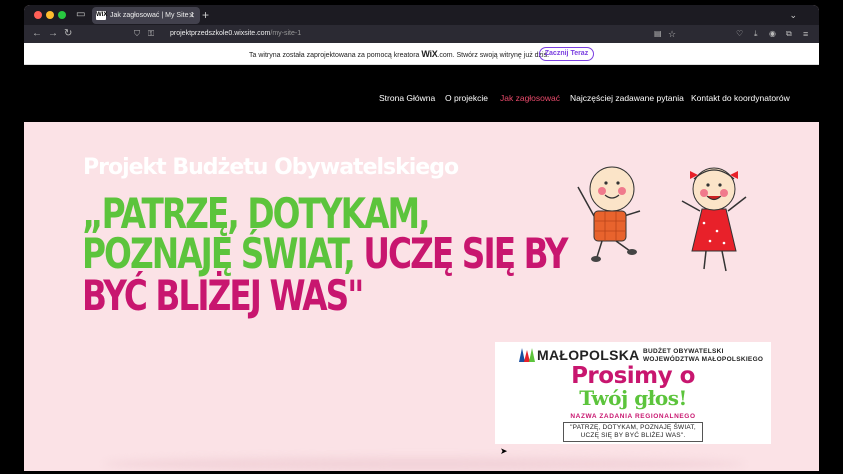  What do you see at coordinates (609, 214) in the screenshot?
I see `boy-figure` at bounding box center [609, 214].